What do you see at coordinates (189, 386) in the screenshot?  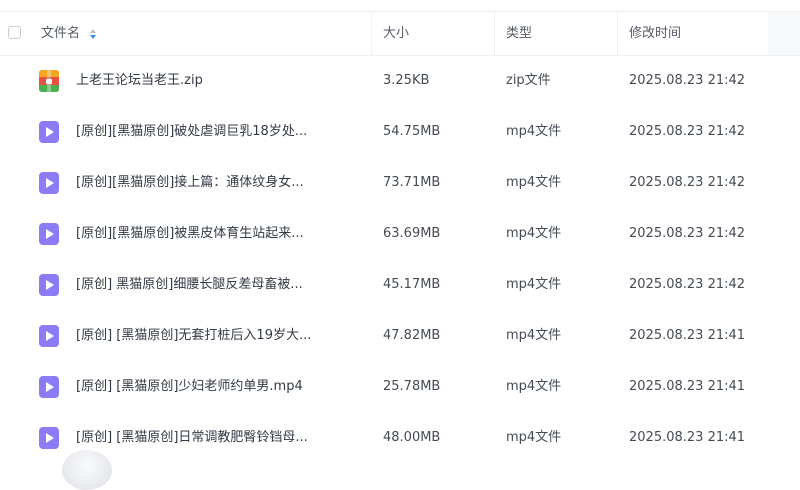 I see `file-name: [原创] [黑猫原创]少妇老师约单男.mp4` at bounding box center [189, 386].